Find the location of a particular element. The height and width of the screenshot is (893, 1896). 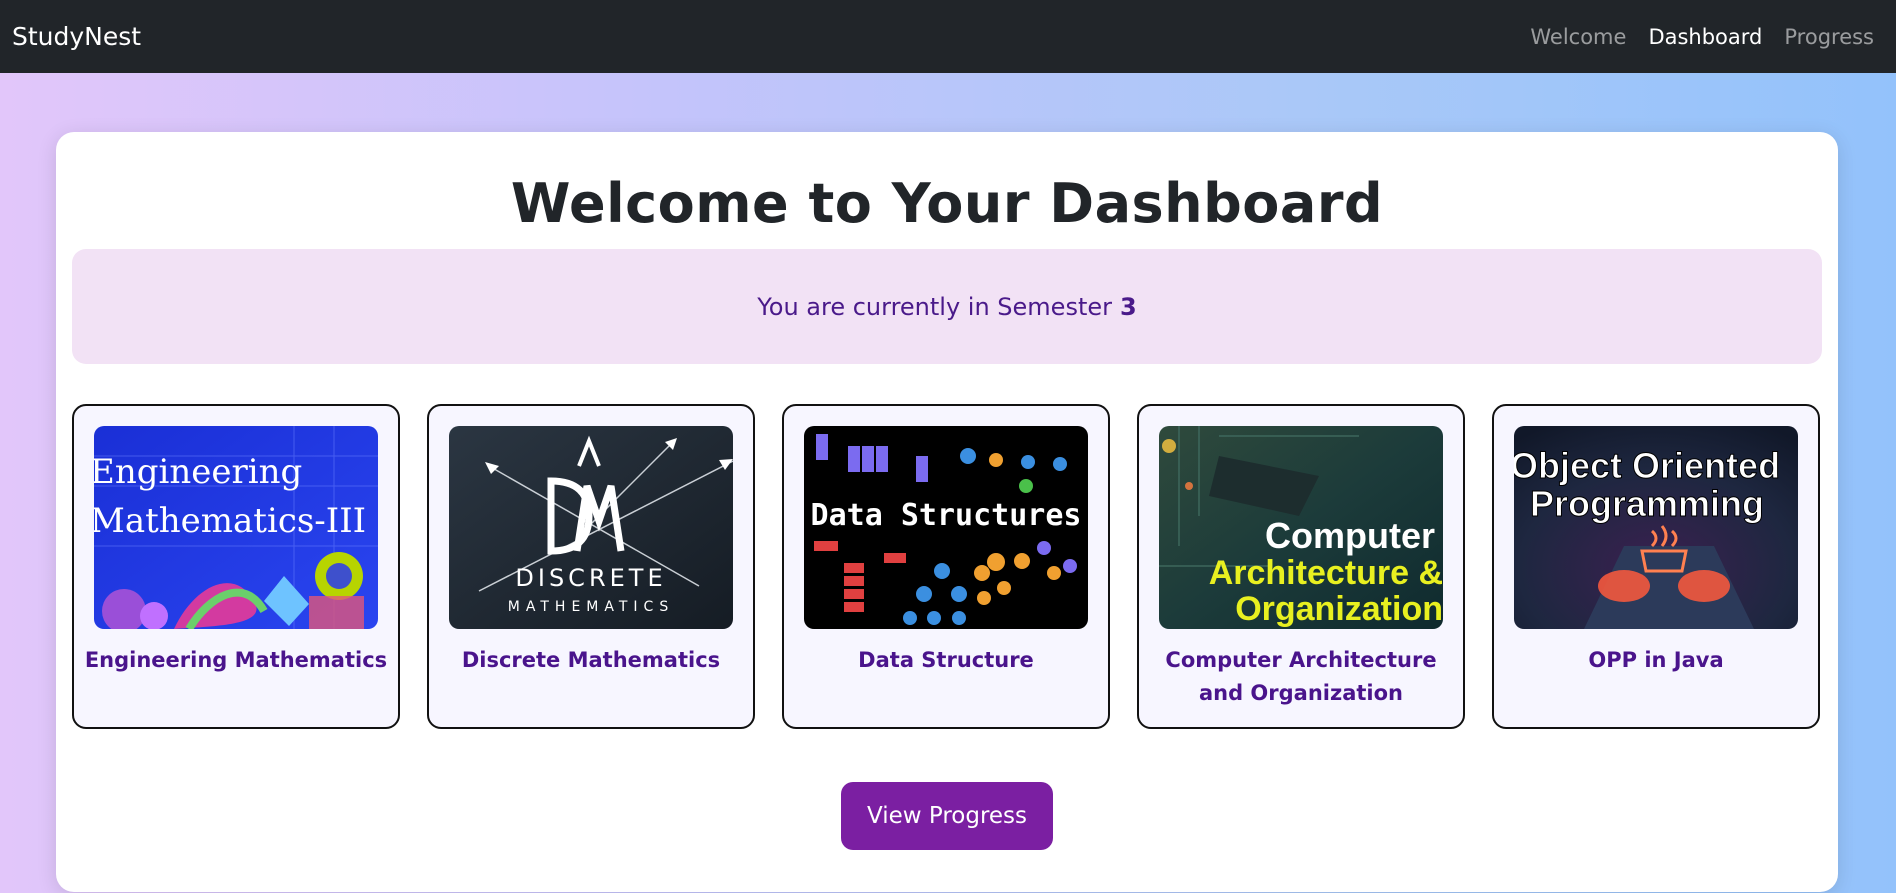

nav-links: Welcome Dashboard Progress is located at coordinates (1702, 37).